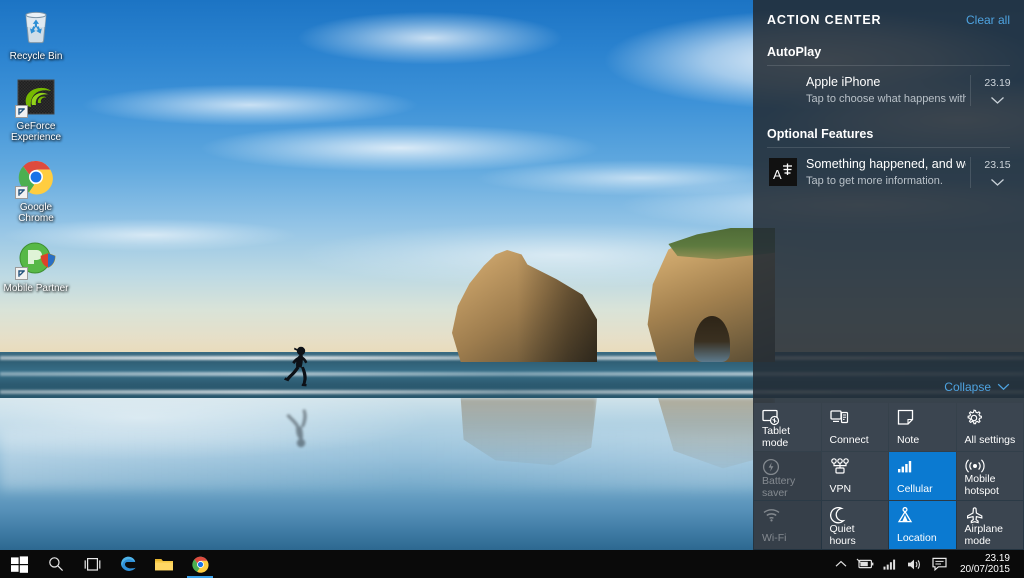  Describe the element at coordinates (917, 537) in the screenshot. I see `quick-action-label: Location` at that location.